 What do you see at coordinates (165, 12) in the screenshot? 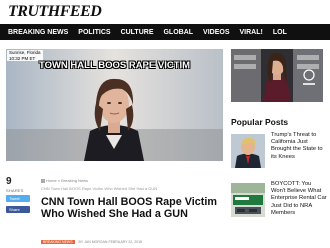
I see `logo-bar: TRUTHFEED` at bounding box center [165, 12].